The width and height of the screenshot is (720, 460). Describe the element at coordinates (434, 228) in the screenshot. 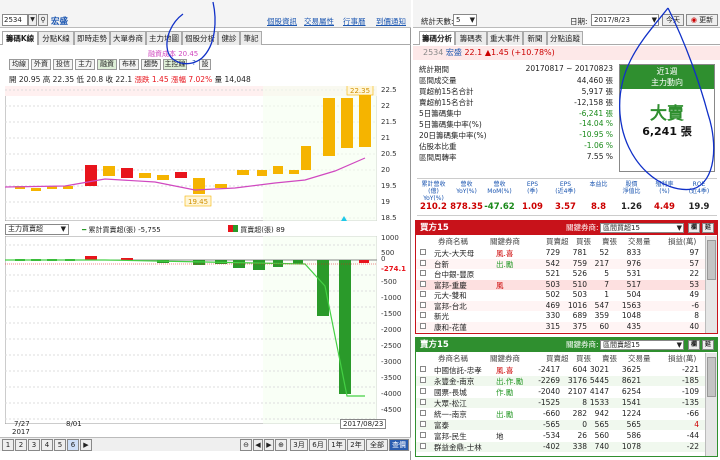

I see `buy-title: 買方15` at that location.